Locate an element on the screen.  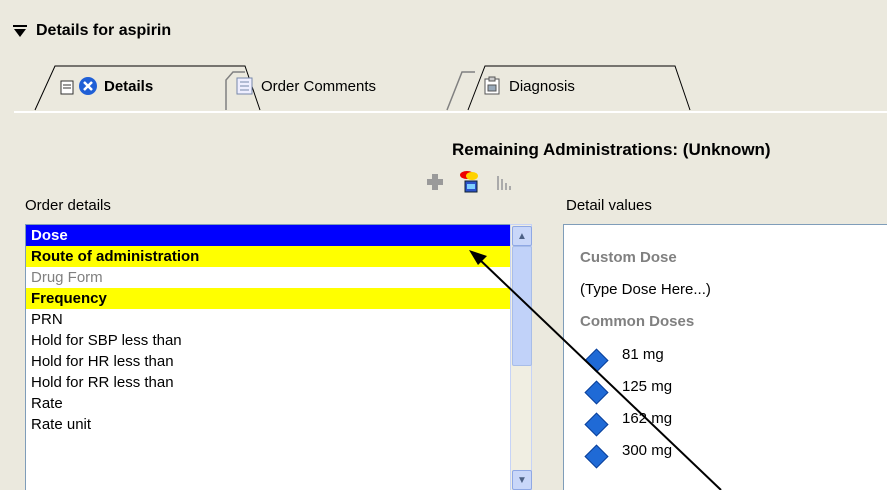
dose-option: 162 mg is located at coordinates (647, 418).